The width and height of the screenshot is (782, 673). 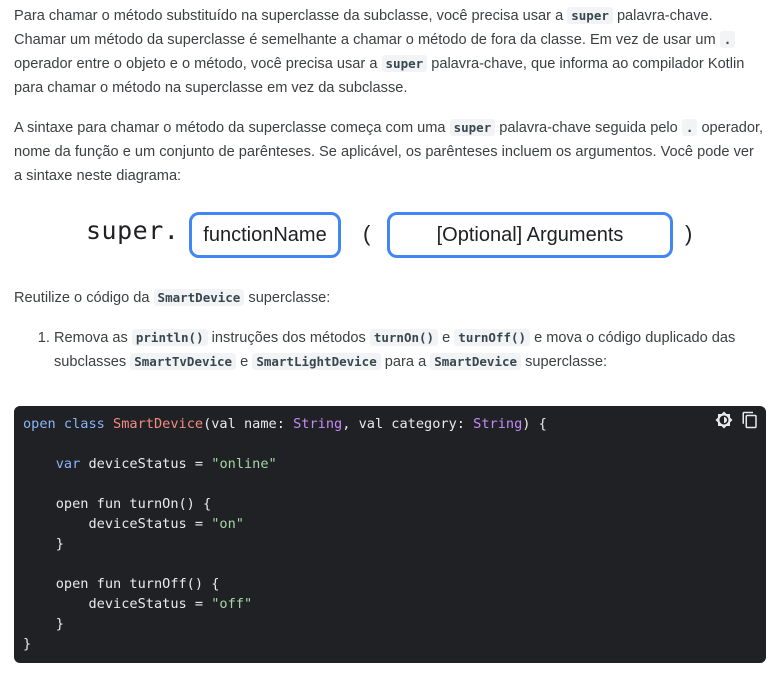 What do you see at coordinates (248, 424) in the screenshot?
I see `token-plain: (val name:` at bounding box center [248, 424].